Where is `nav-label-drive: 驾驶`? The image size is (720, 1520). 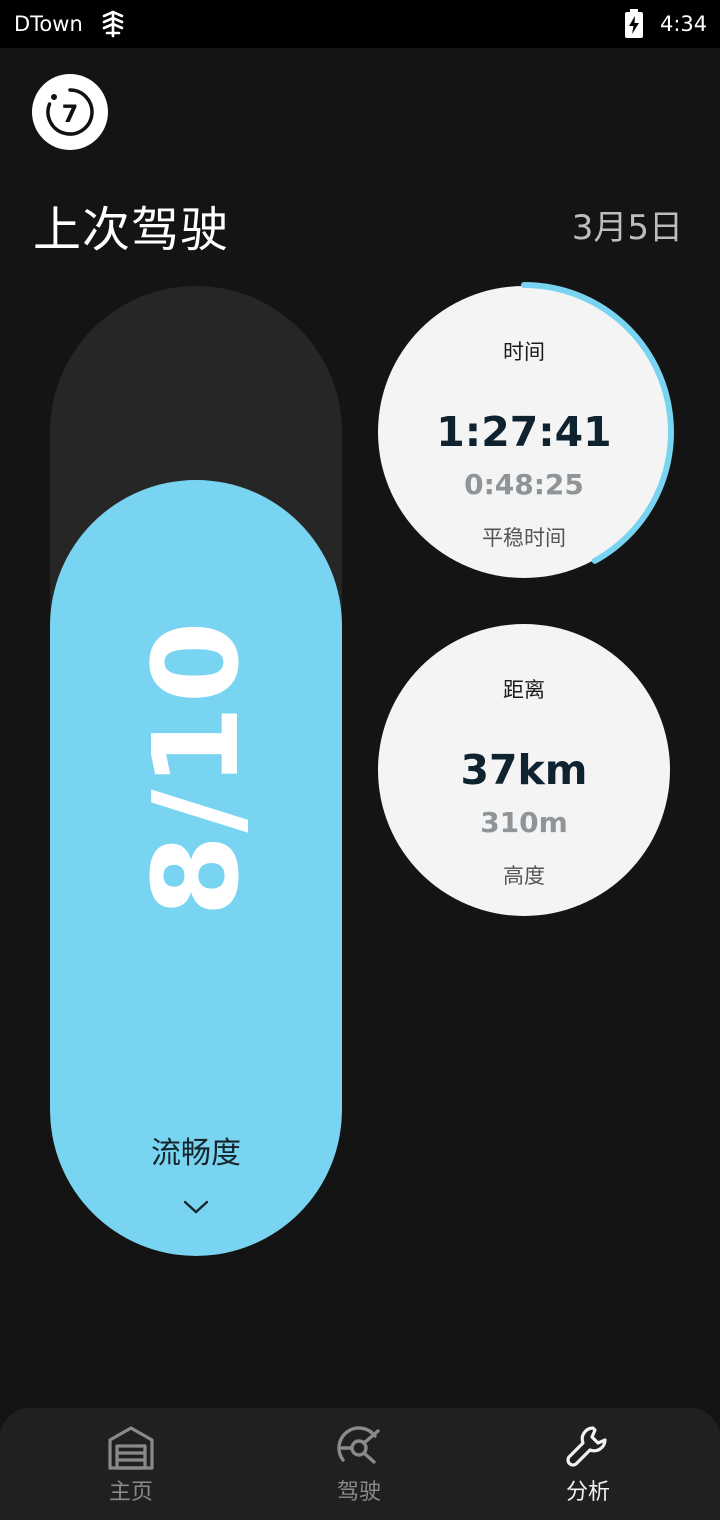 nav-label-drive: 驾驶 is located at coordinates (358, 1492).